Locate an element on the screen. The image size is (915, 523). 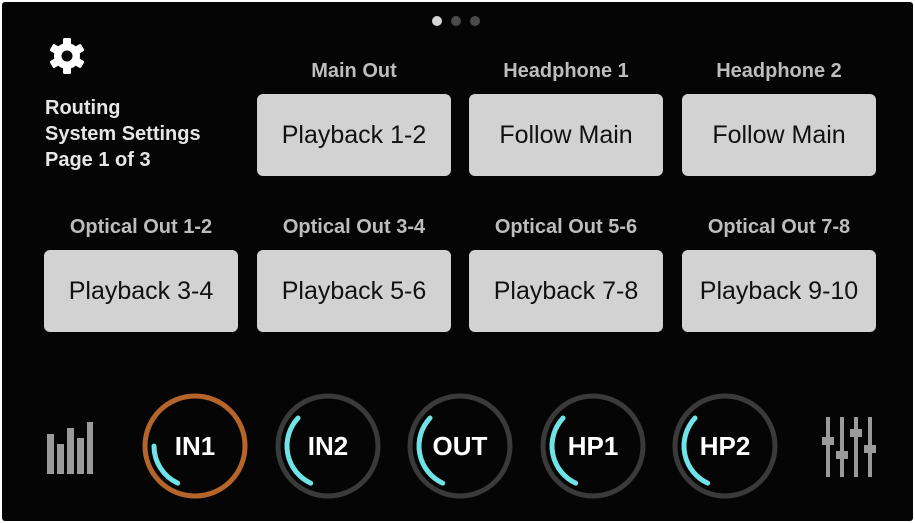
route-label-headphone-1: Headphone 1 is located at coordinates (566, 71).